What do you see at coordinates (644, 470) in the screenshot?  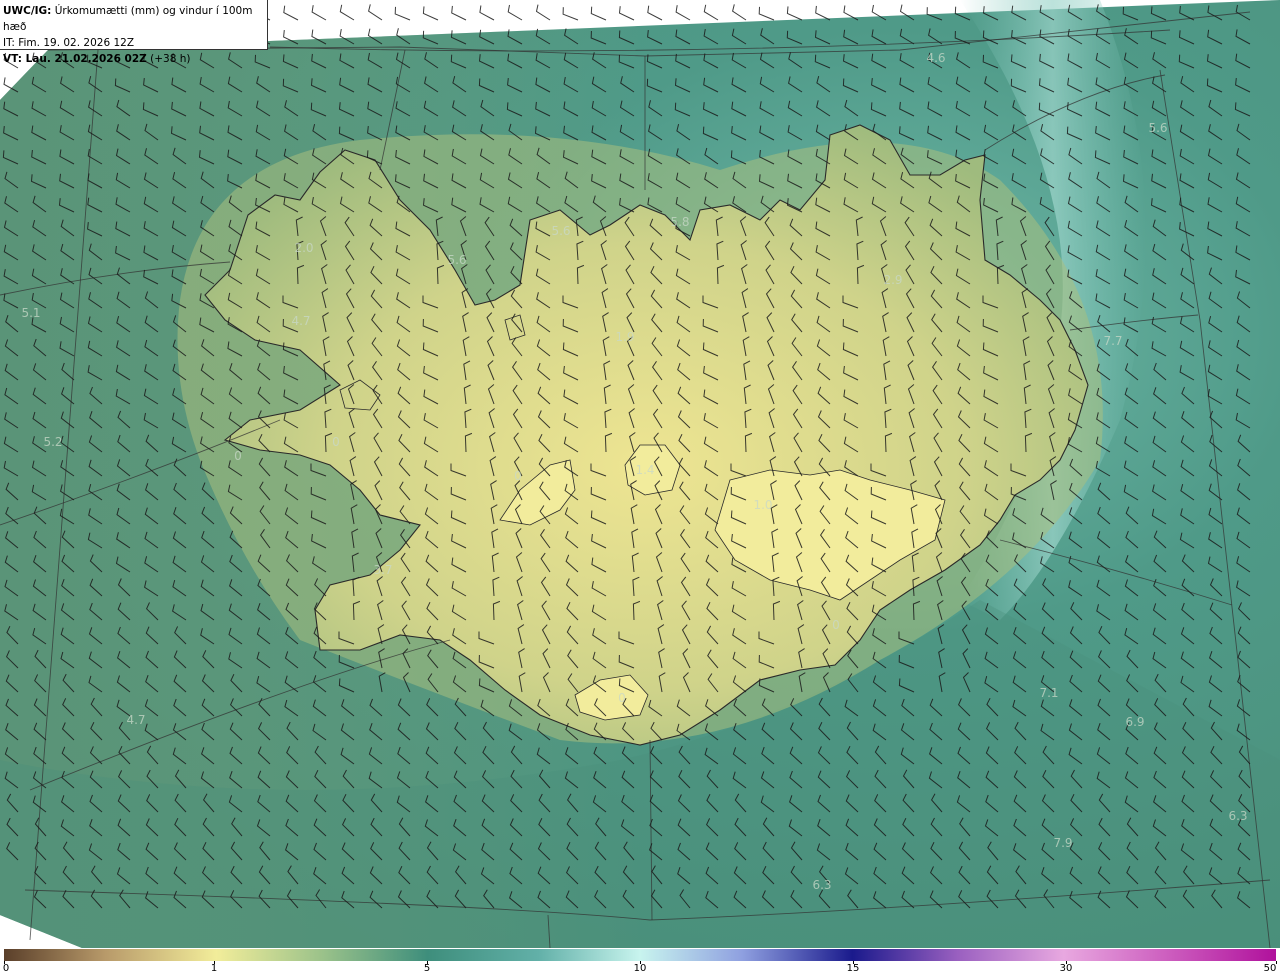 I see `value-label: 1.4` at bounding box center [644, 470].